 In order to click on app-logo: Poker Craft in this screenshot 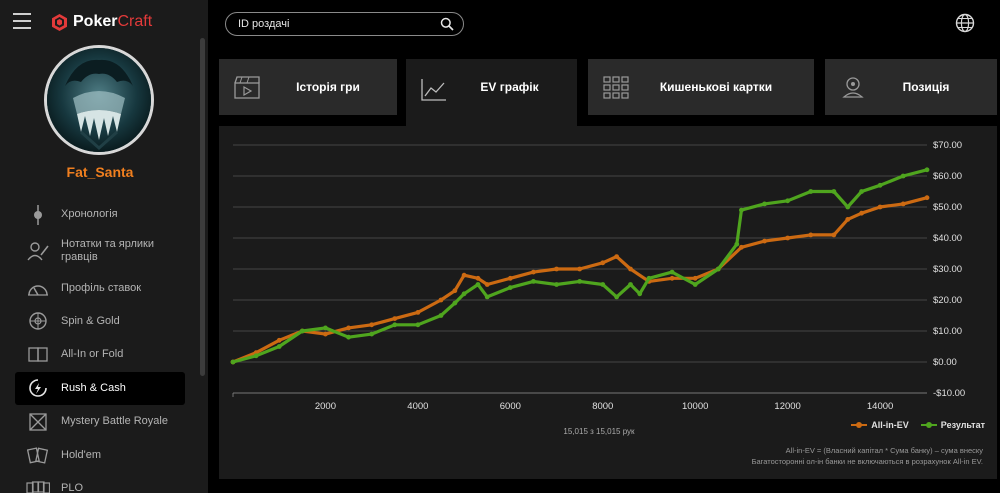, I will do `click(102, 22)`.